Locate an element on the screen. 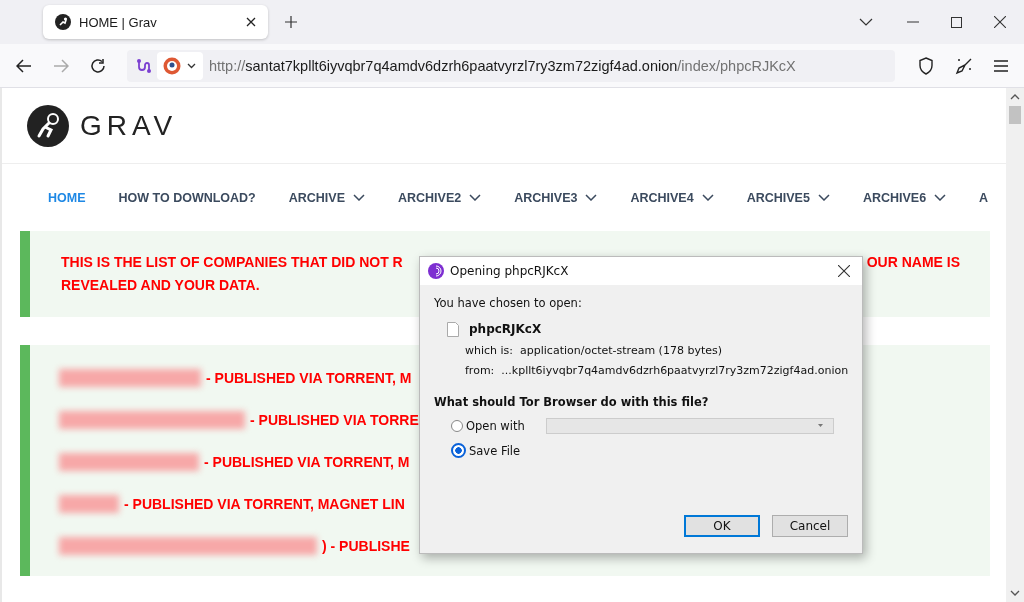 The width and height of the screenshot is (1024, 602). scroll-down-icon is located at coordinates (1015, 593).